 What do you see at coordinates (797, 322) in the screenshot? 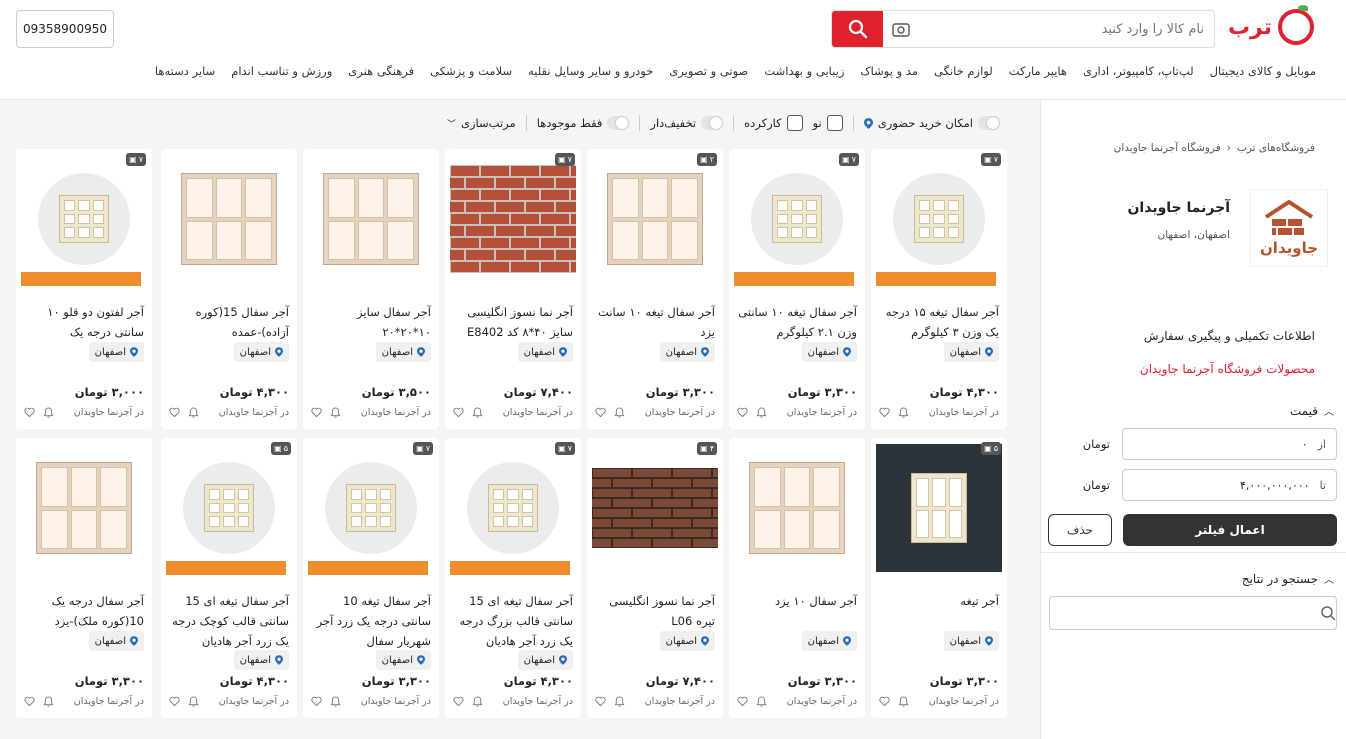
I see `product-title: آجر سفال تیغه ۱۰ سانتی وزن ۲.۱ کیلوگرم` at bounding box center [797, 322].